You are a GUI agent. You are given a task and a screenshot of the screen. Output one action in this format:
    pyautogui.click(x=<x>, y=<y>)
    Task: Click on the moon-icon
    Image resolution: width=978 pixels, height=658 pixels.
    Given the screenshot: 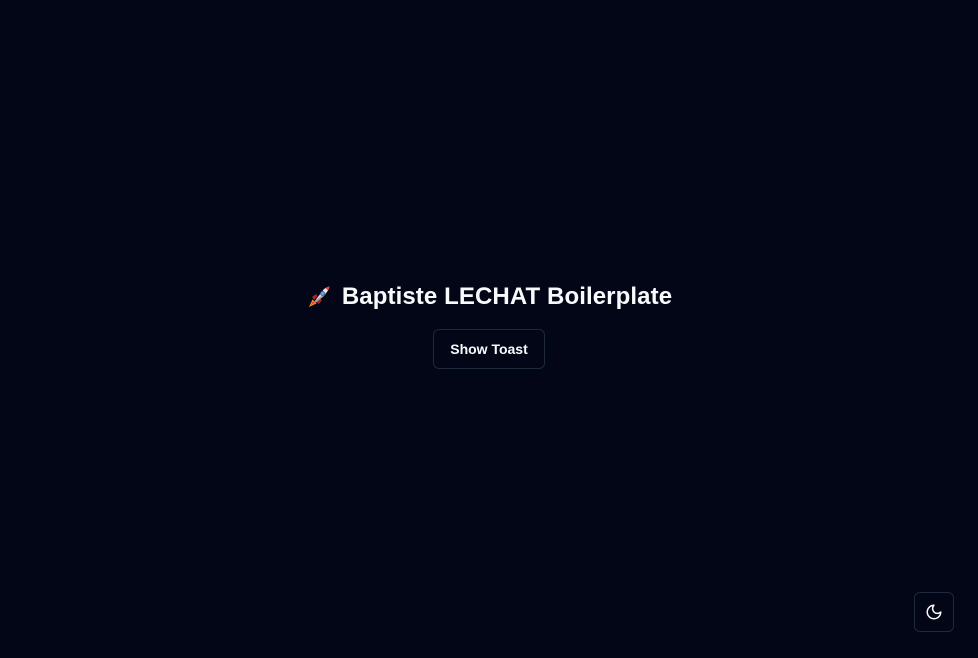 What is the action you would take?
    pyautogui.click(x=934, y=612)
    